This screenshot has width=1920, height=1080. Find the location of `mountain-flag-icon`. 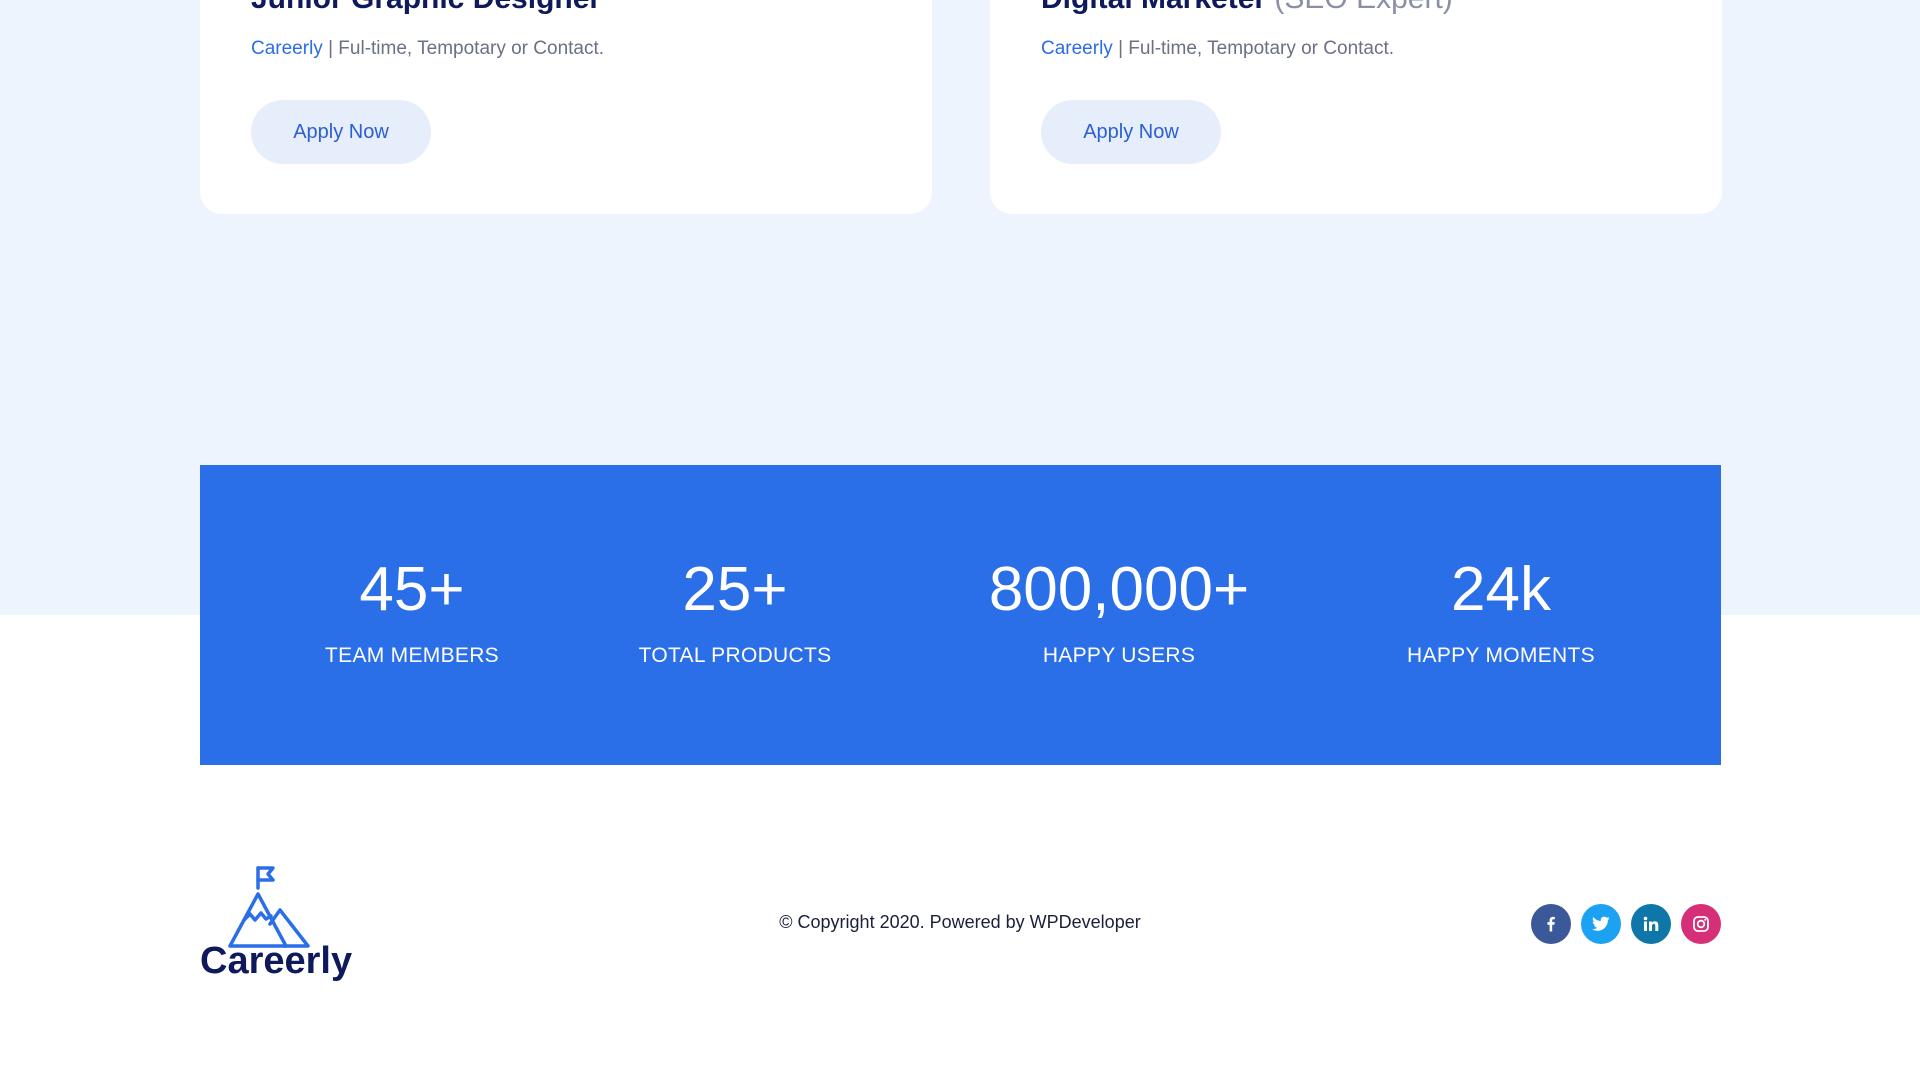

mountain-flag-icon is located at coordinates (269, 907).